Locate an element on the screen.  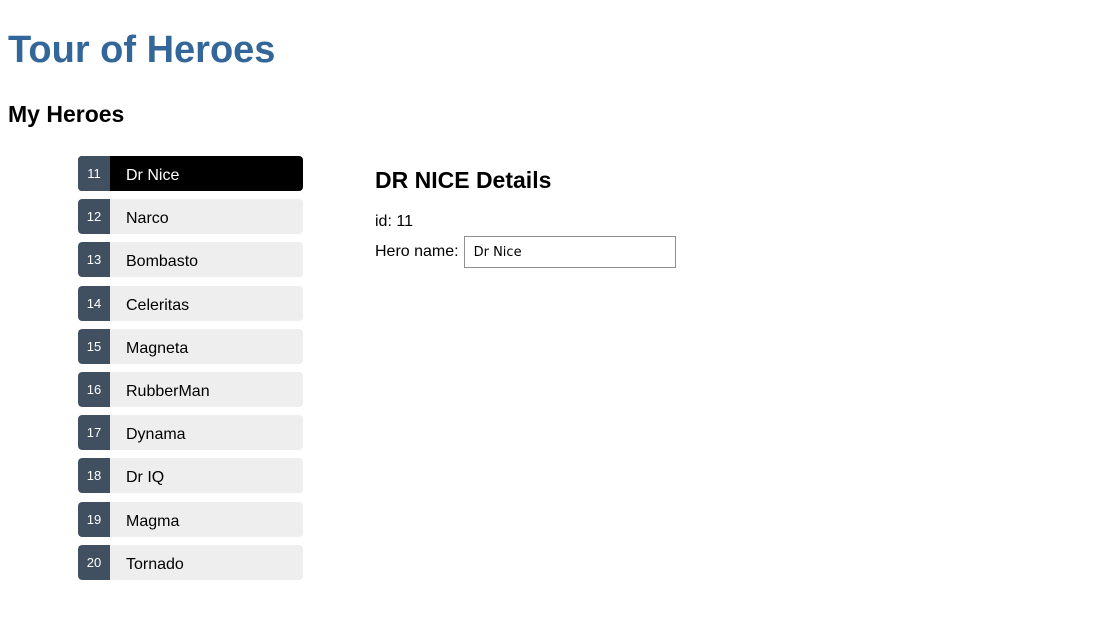
hero-id-badge: 14 is located at coordinates (94, 303).